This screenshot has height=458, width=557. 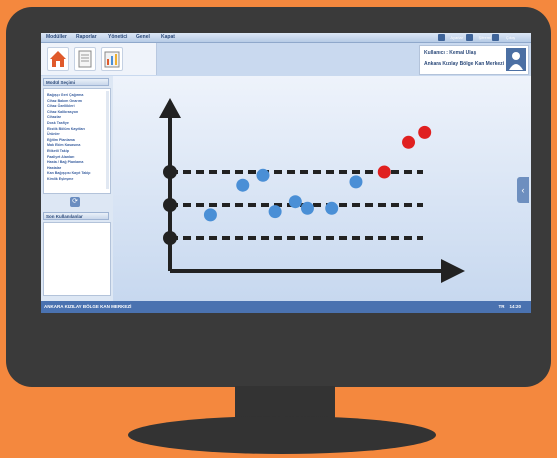 What do you see at coordinates (469, 37) in the screenshot?
I see `password-icon` at bounding box center [469, 37].